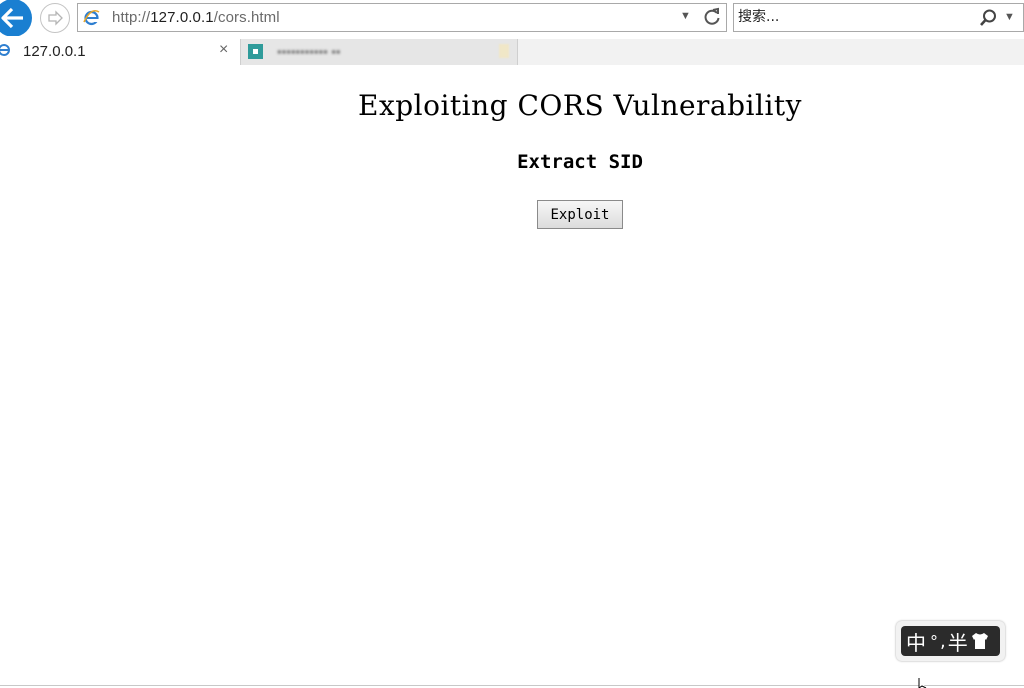  I want to click on back-arrow-icon, so click(12, 18).